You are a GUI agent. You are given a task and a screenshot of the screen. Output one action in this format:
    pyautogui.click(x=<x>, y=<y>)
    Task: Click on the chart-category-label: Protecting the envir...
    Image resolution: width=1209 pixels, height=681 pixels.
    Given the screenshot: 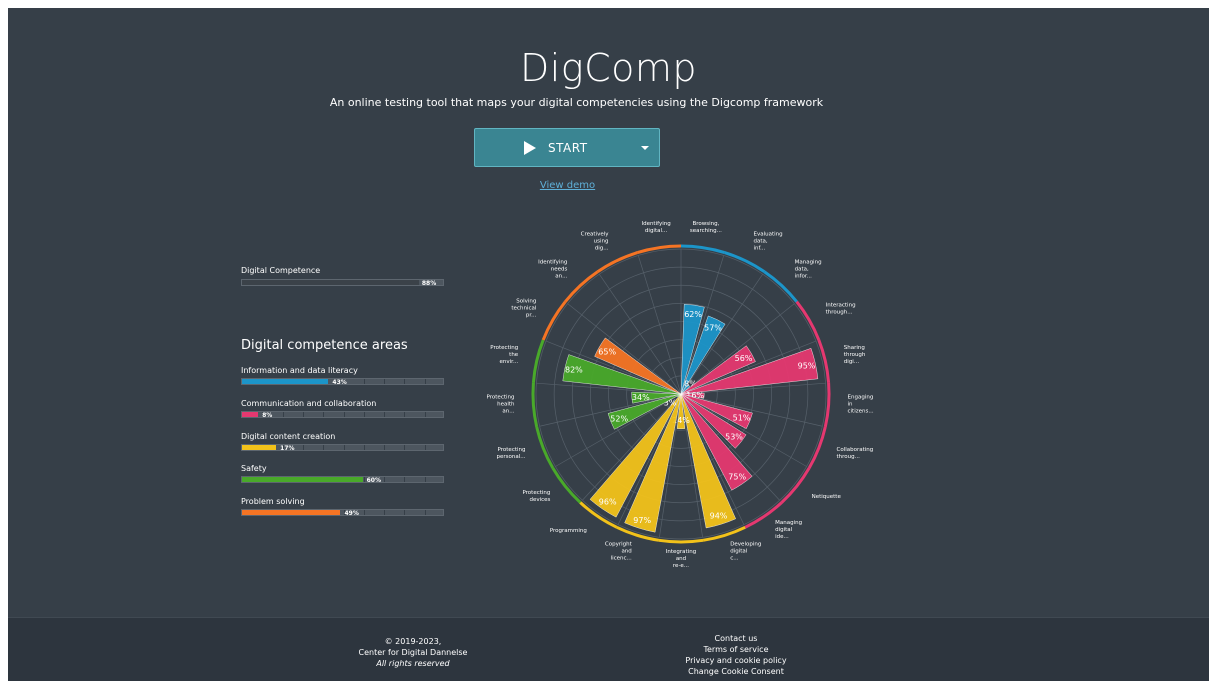 What is the action you would take?
    pyautogui.click(x=504, y=355)
    